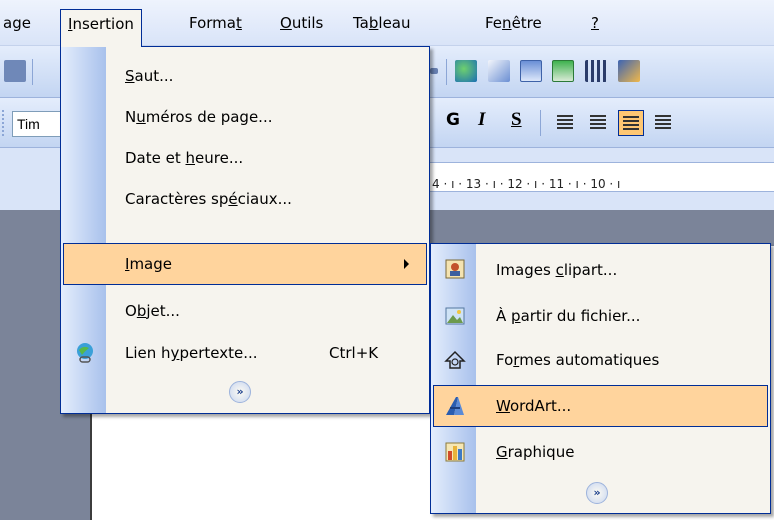 Image resolution: width=774 pixels, height=520 pixels. I want to click on menu-label-part: Fe, so click(494, 23).